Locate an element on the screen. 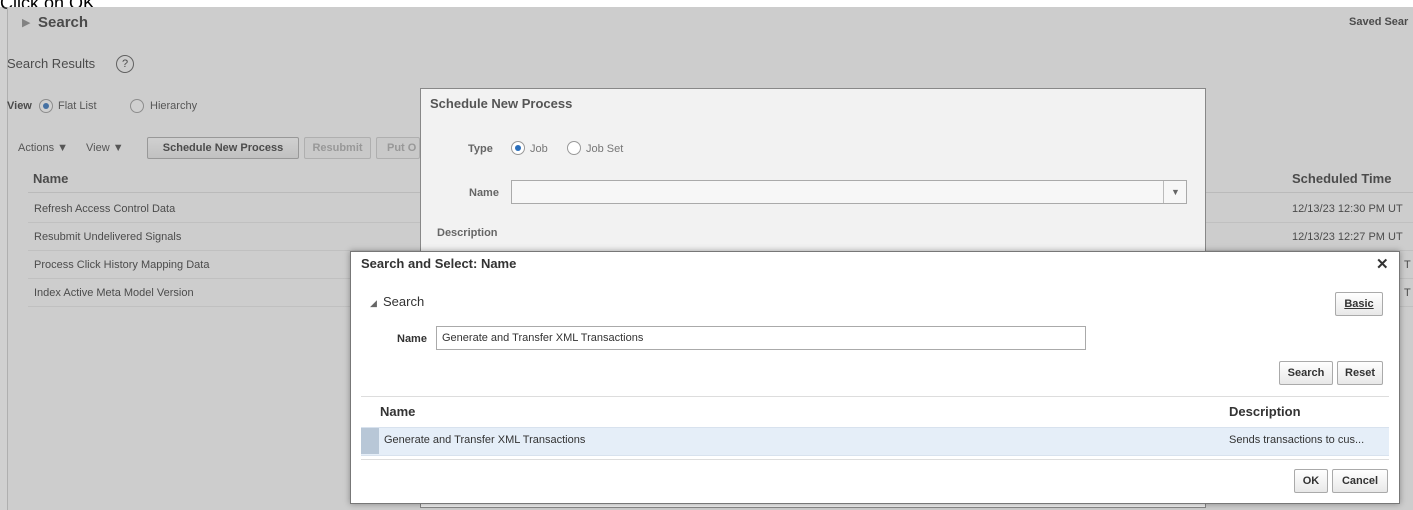 This screenshot has width=1413, height=510. name-search-input: Generate and Transfer XML Transactions is located at coordinates (761, 338).